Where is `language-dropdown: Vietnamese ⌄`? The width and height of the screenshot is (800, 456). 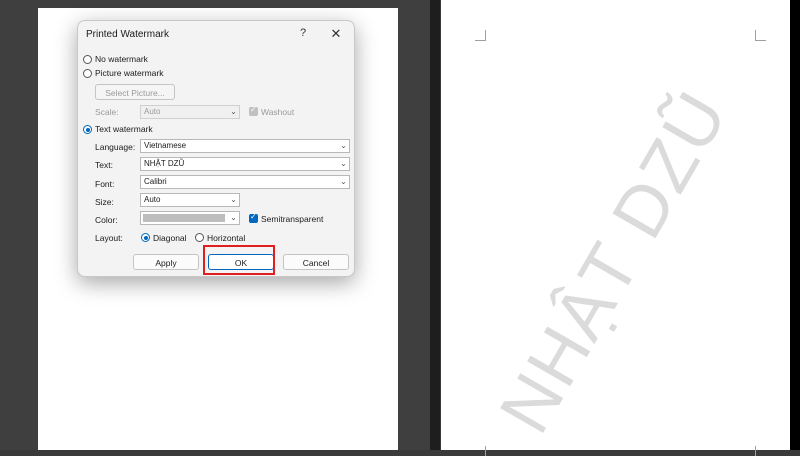 language-dropdown: Vietnamese ⌄ is located at coordinates (245, 146).